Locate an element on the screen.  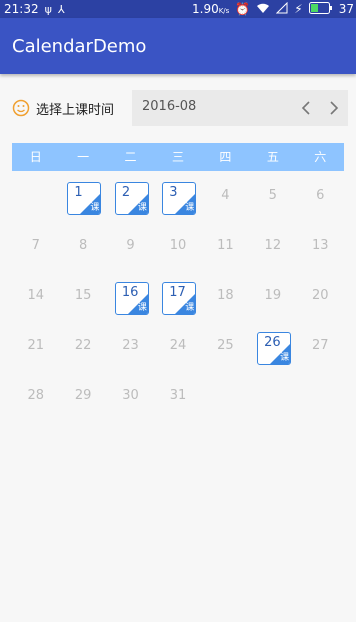
day-cell-23: 23 is located at coordinates (130, 346).